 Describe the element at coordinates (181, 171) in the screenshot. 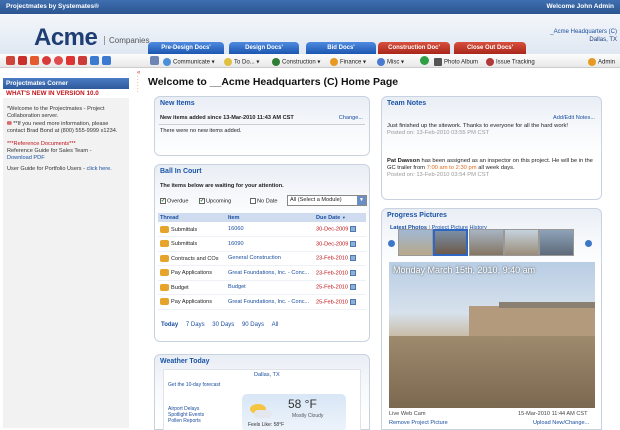

I see `ball-title: Ball In Court` at that location.